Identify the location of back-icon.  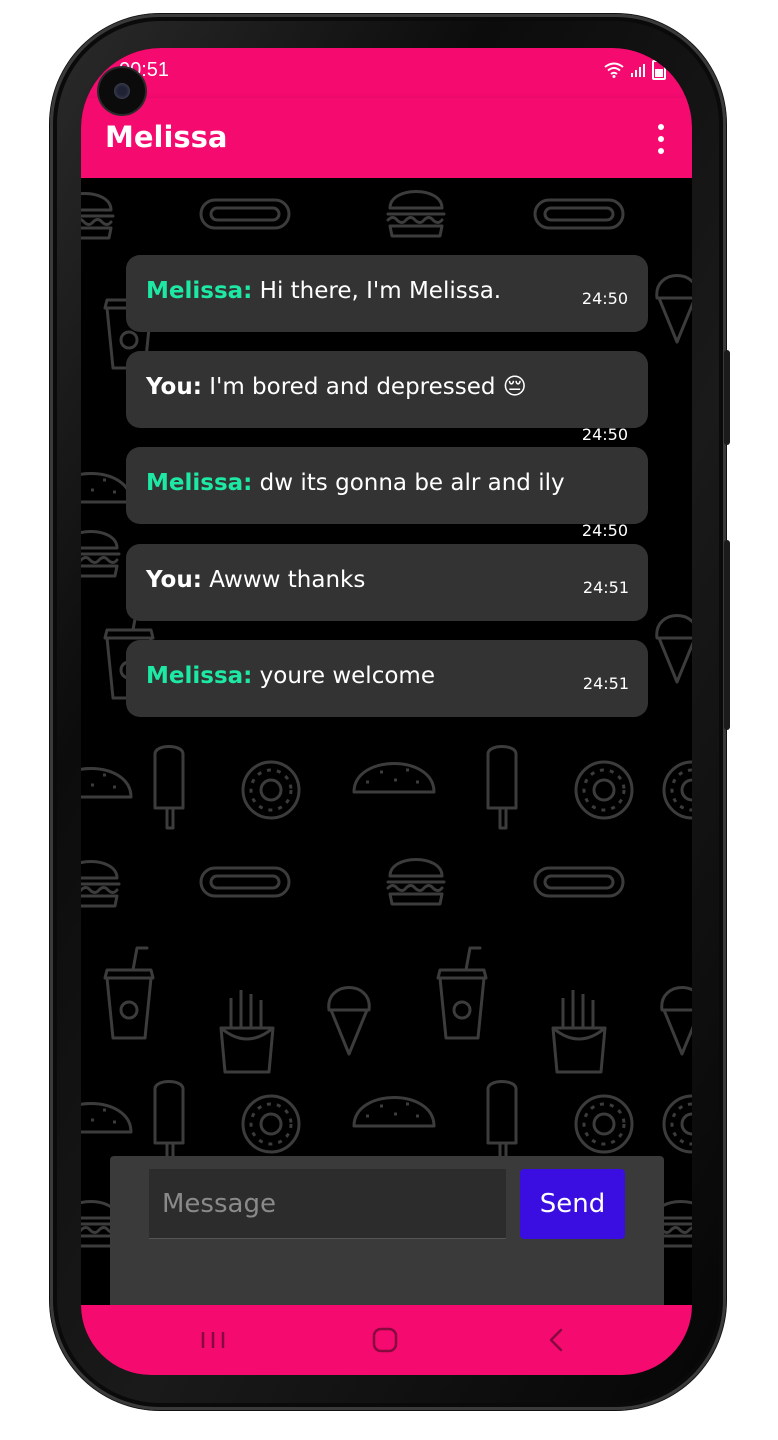
(557, 1340).